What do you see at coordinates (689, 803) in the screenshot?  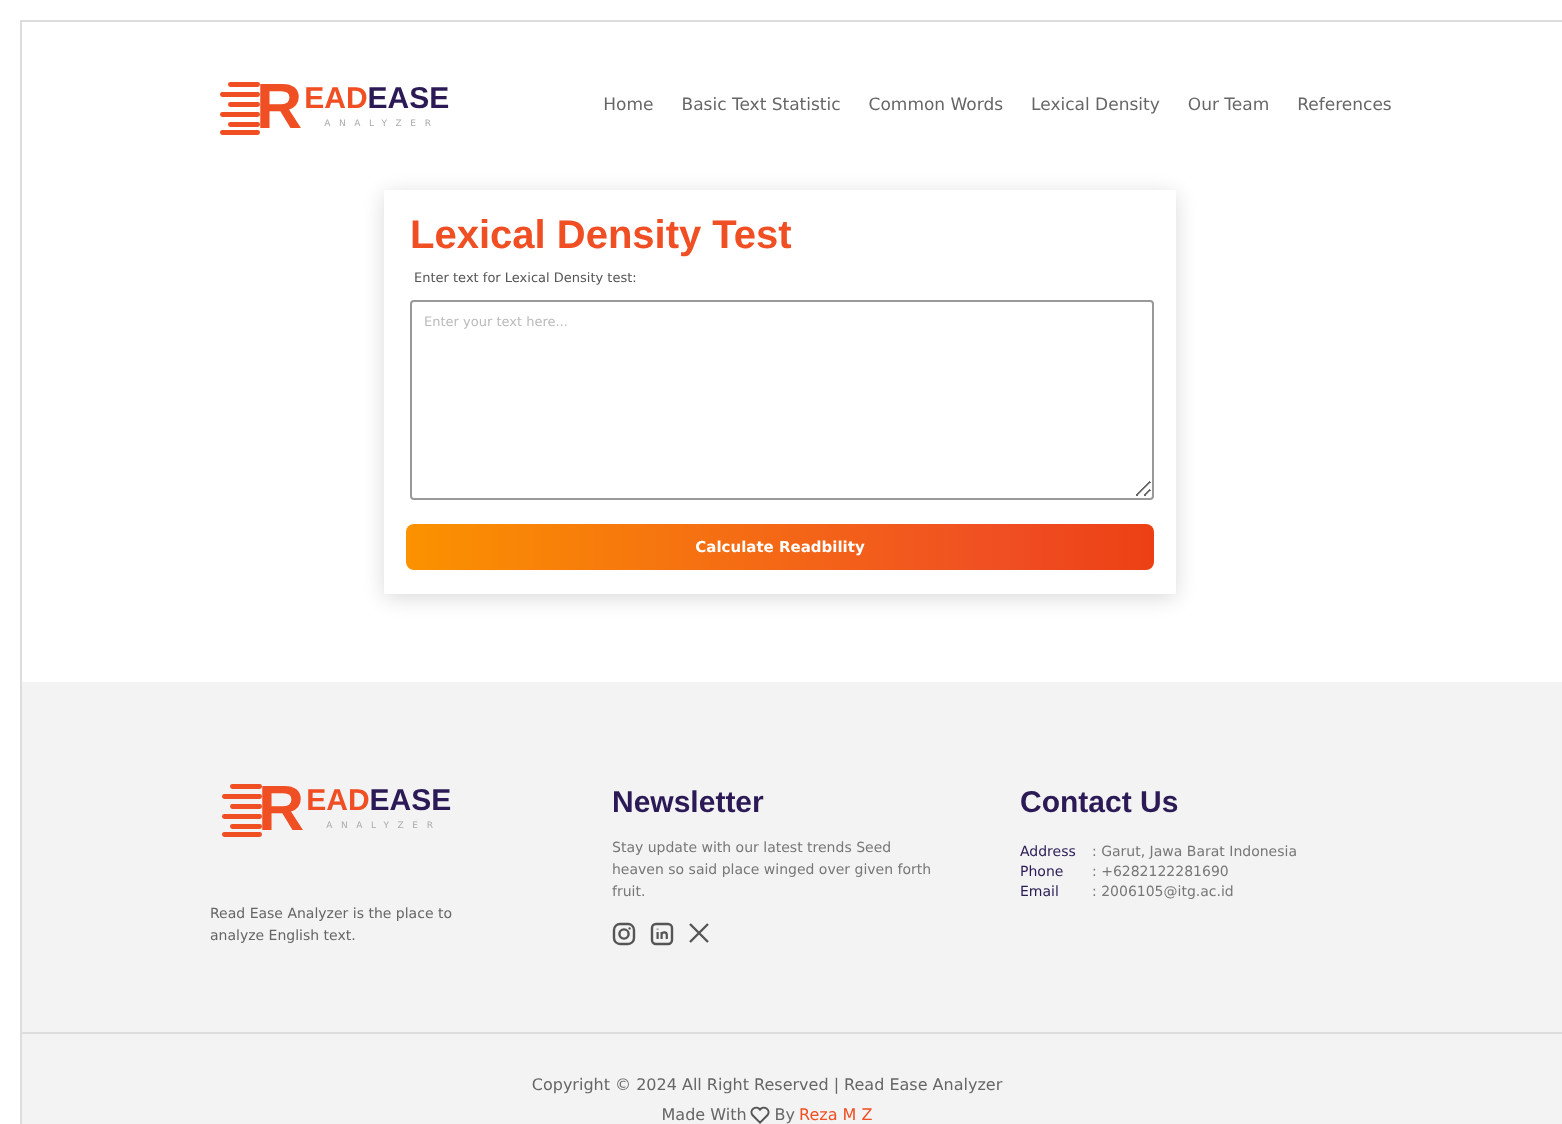 I see `newsletter-heading: Newsletter` at bounding box center [689, 803].